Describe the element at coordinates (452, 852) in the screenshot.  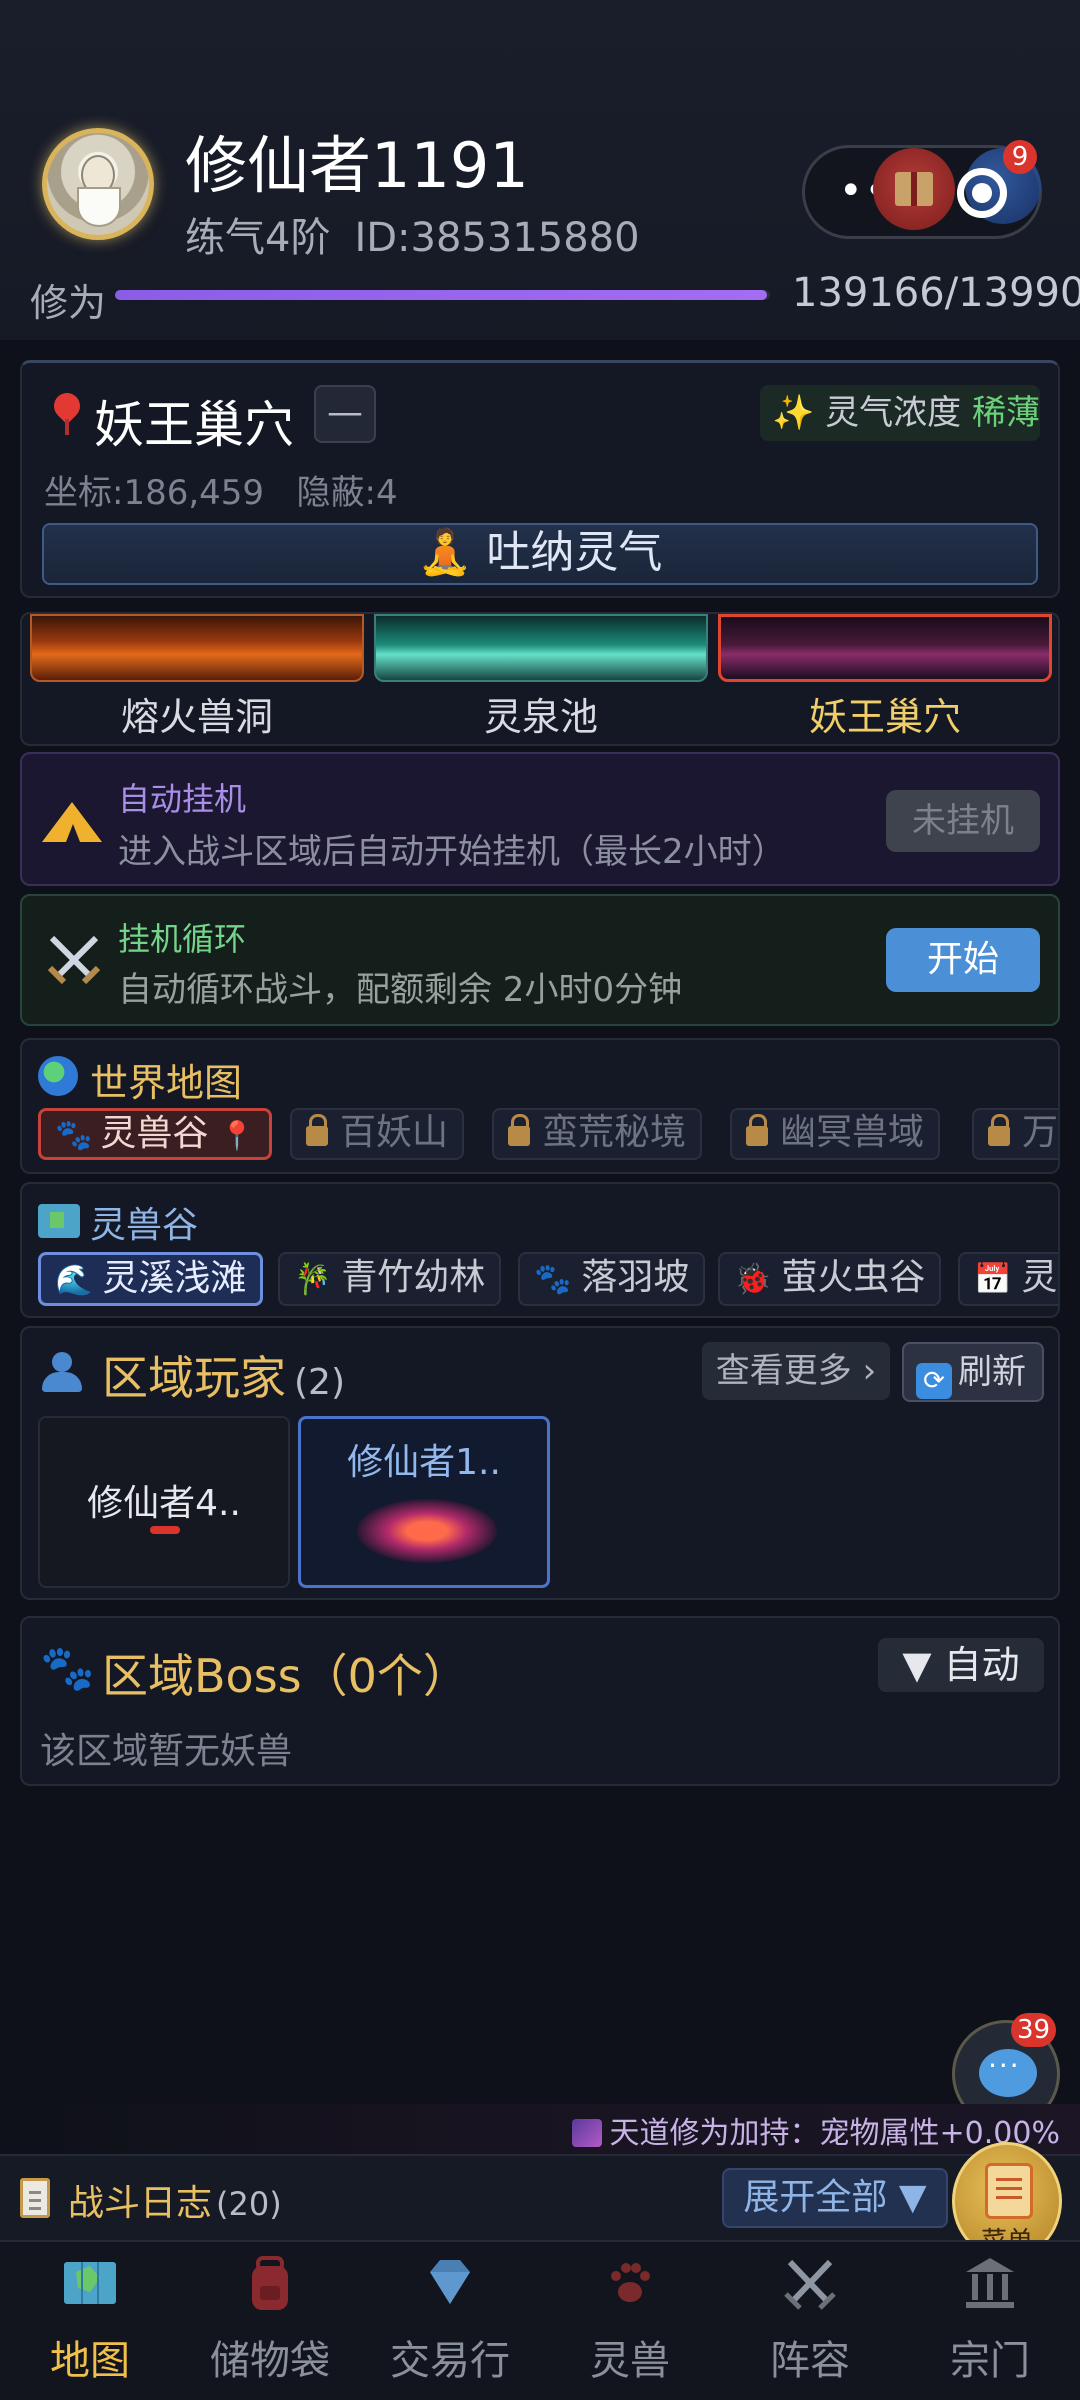
I see `auto-hang-desc: 进入战斗区域后自动开始挂机（最长2小时）` at that location.